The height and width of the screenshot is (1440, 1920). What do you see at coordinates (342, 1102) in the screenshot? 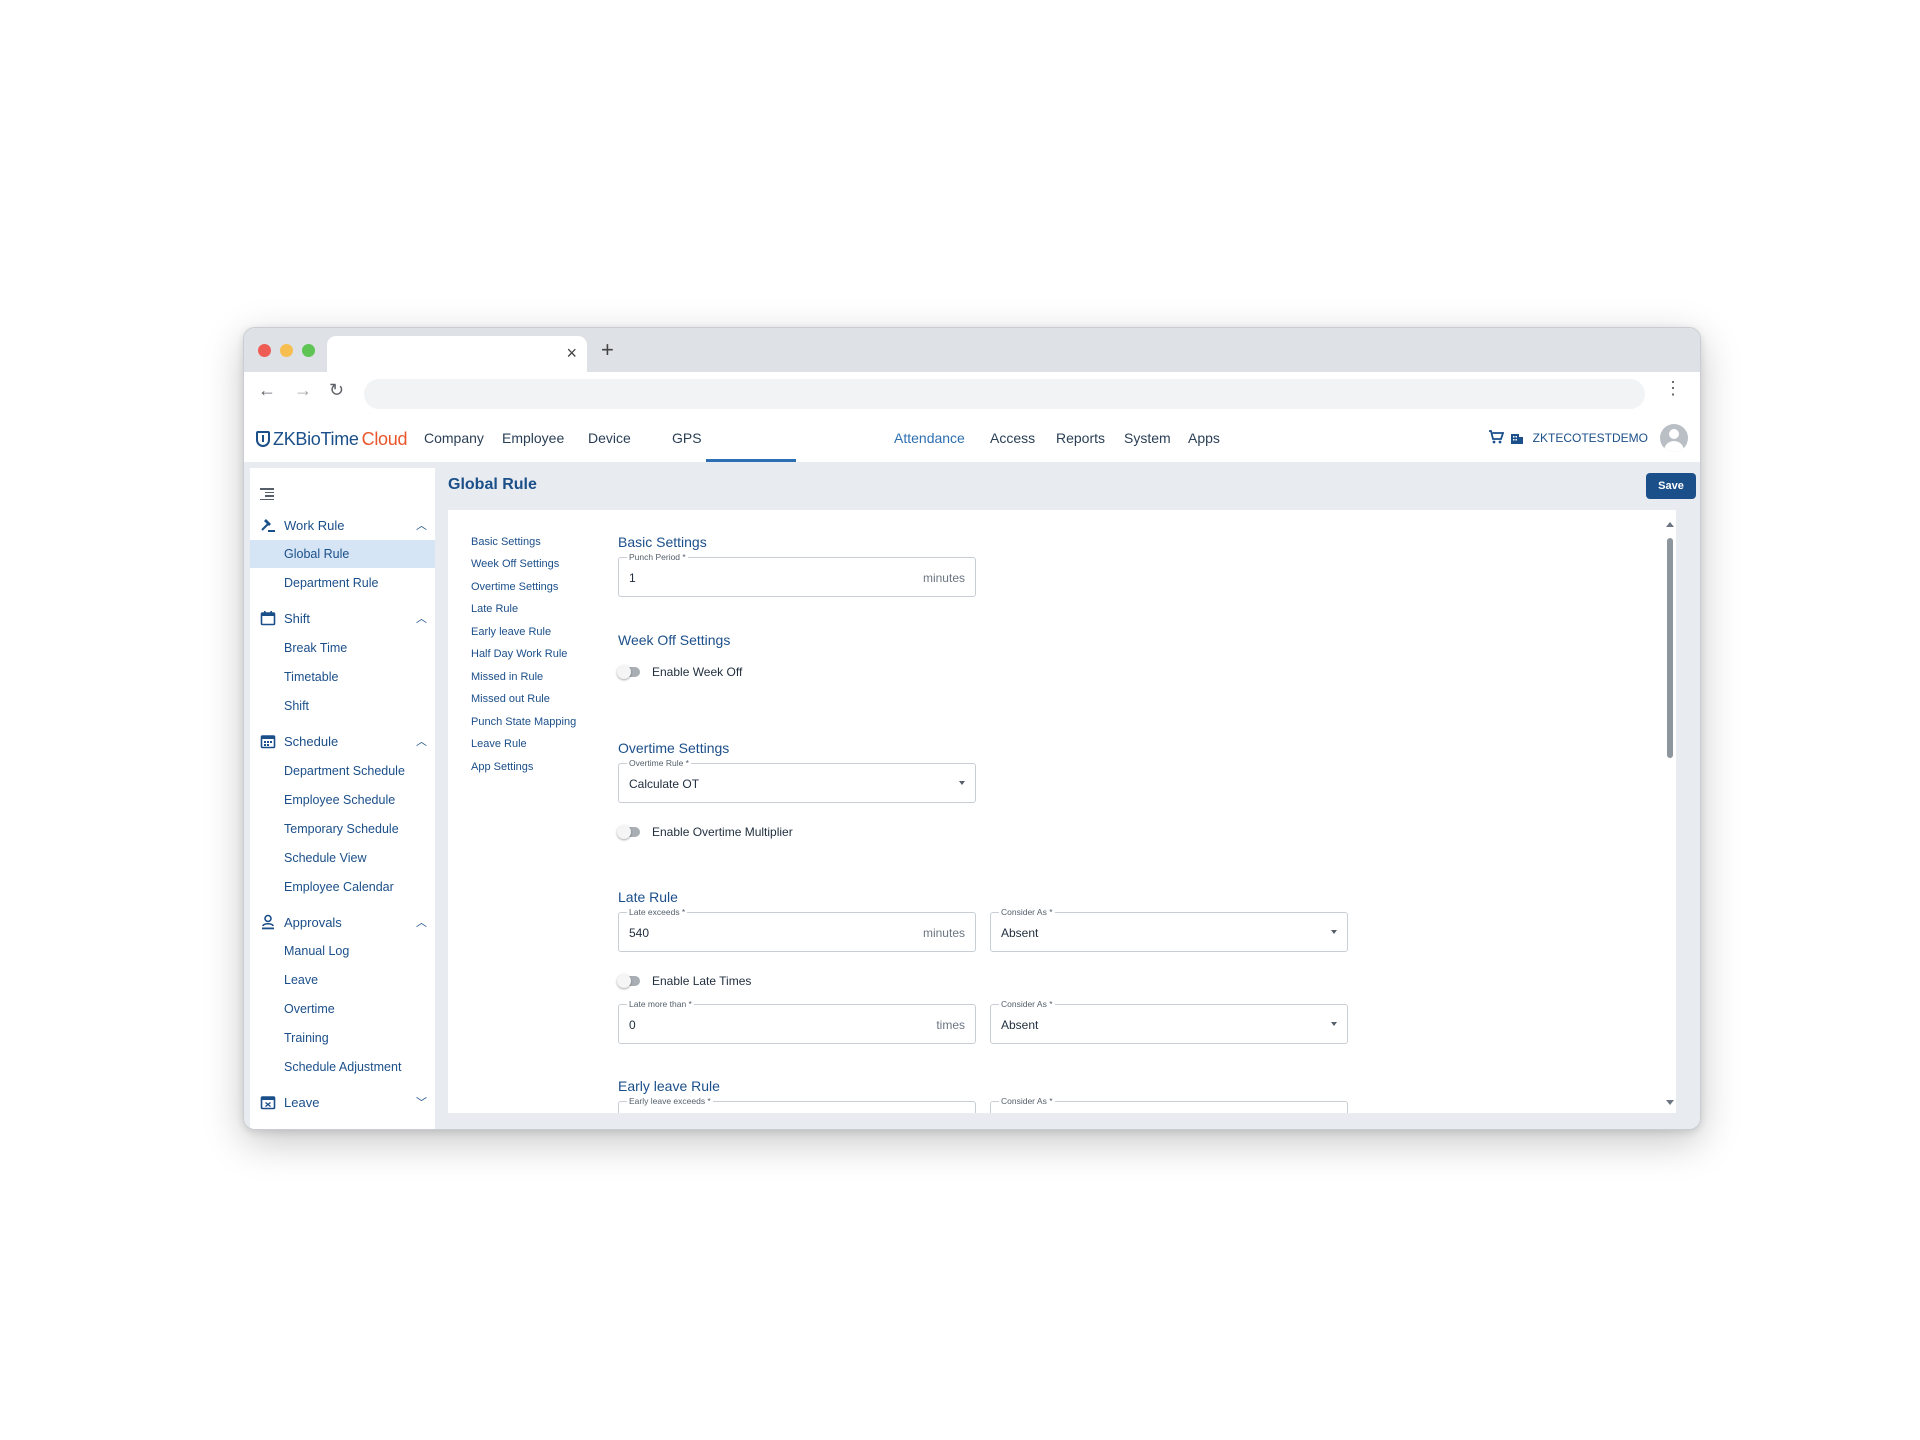
I see `sidebar-group-leave: Leave ﹀` at bounding box center [342, 1102].